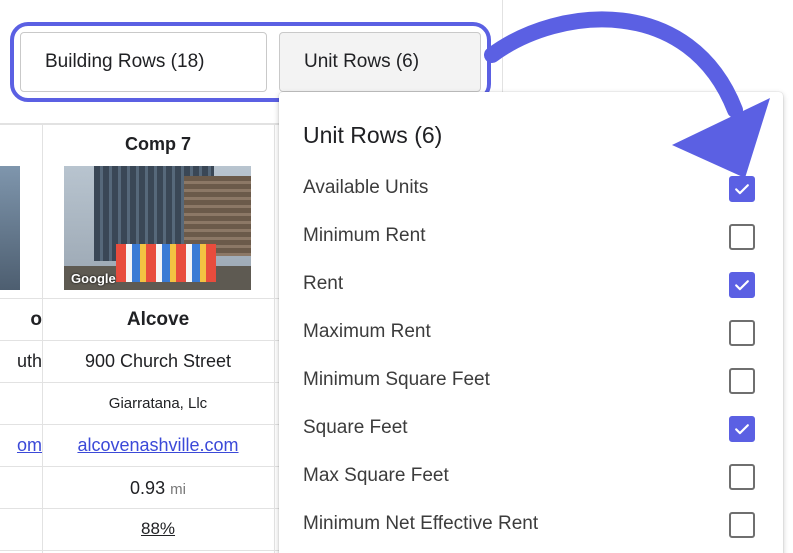 The width and height of the screenshot is (793, 553). What do you see at coordinates (323, 283) in the screenshot?
I see `option-label: Rent` at bounding box center [323, 283].